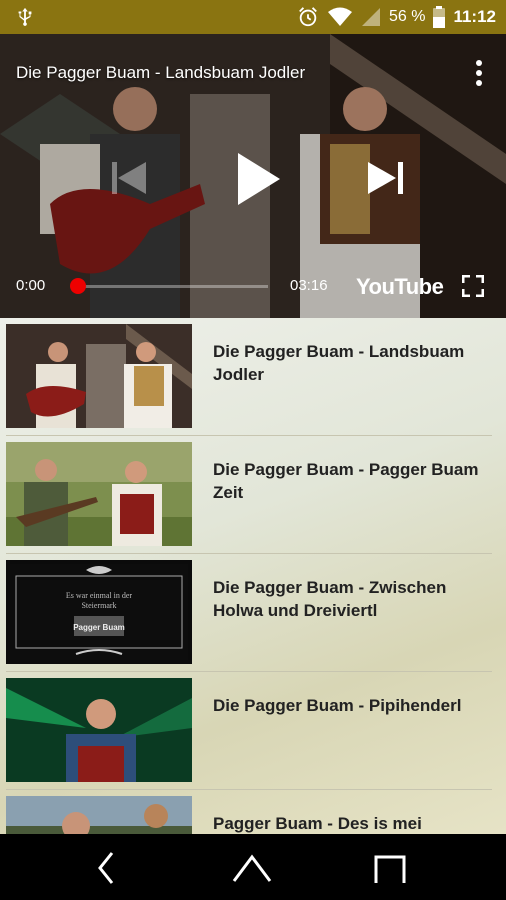  What do you see at coordinates (99, 595) in the screenshot?
I see `thumbnail-caption-line1: Es war einmal in der` at bounding box center [99, 595].